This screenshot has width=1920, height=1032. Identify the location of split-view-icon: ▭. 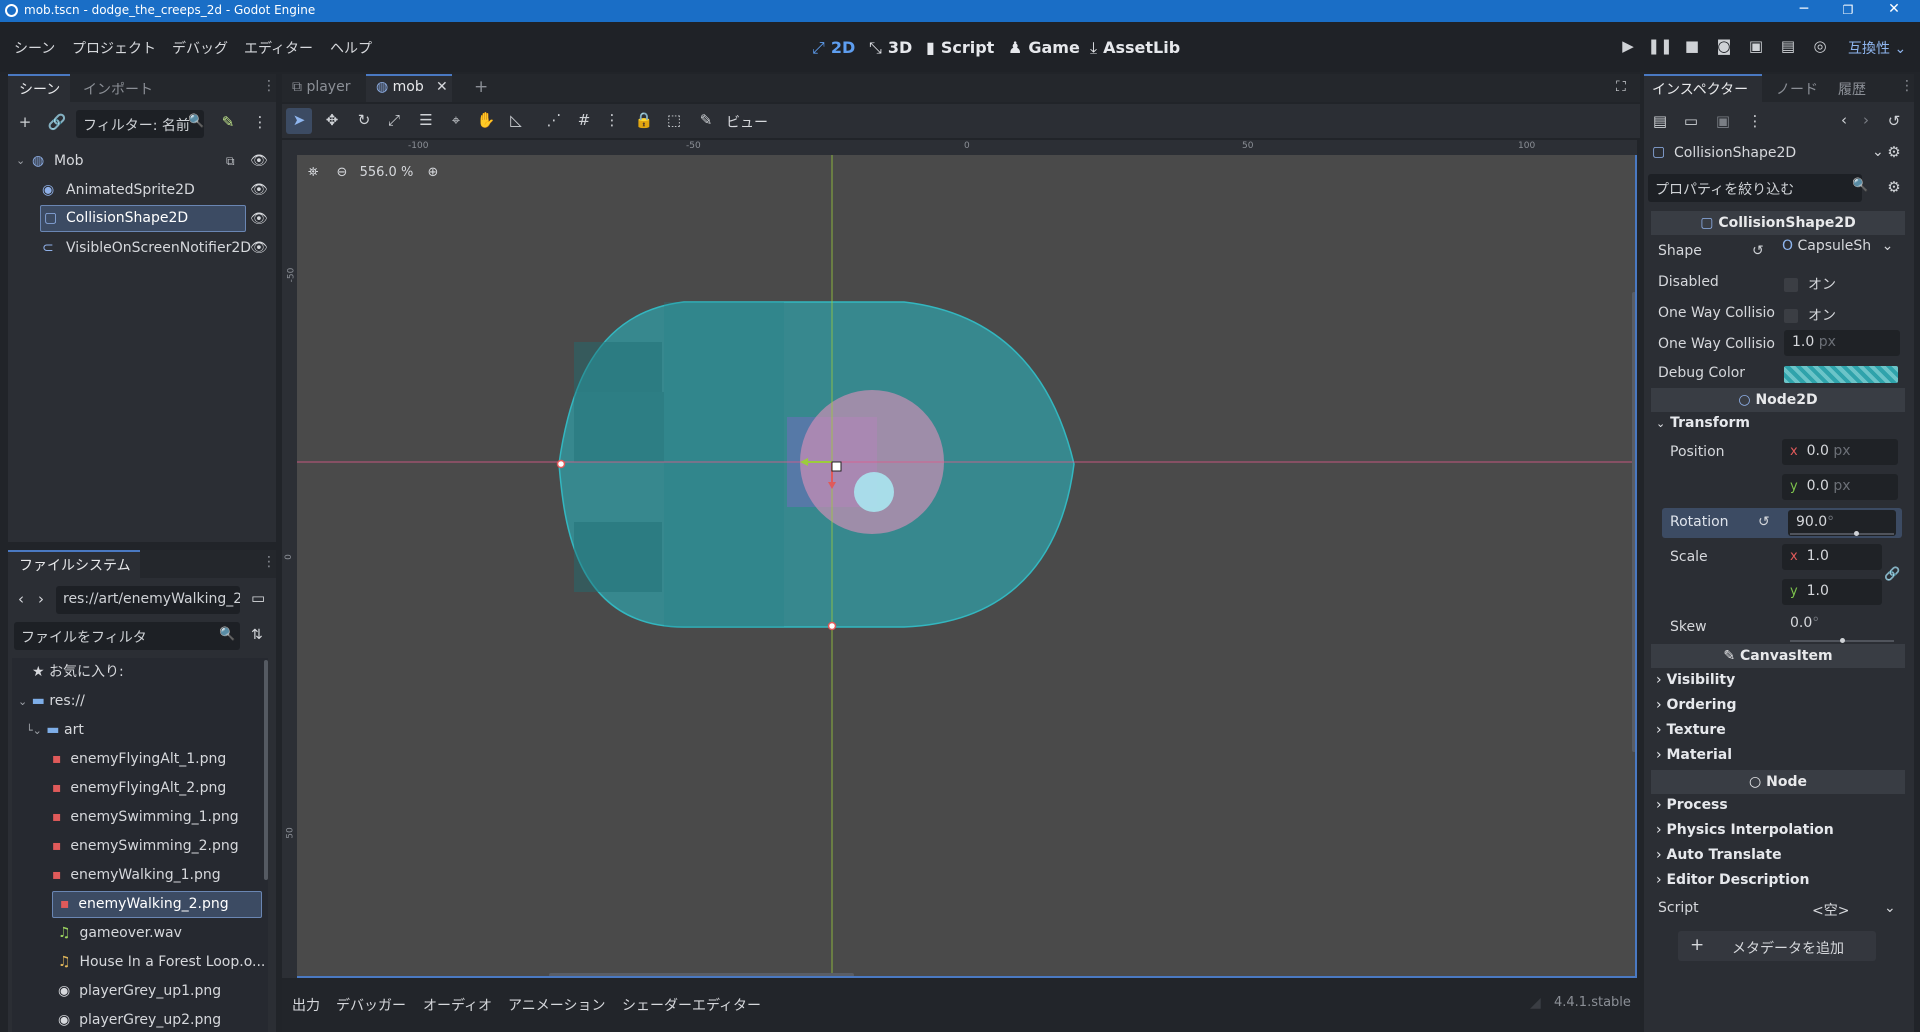
(258, 598).